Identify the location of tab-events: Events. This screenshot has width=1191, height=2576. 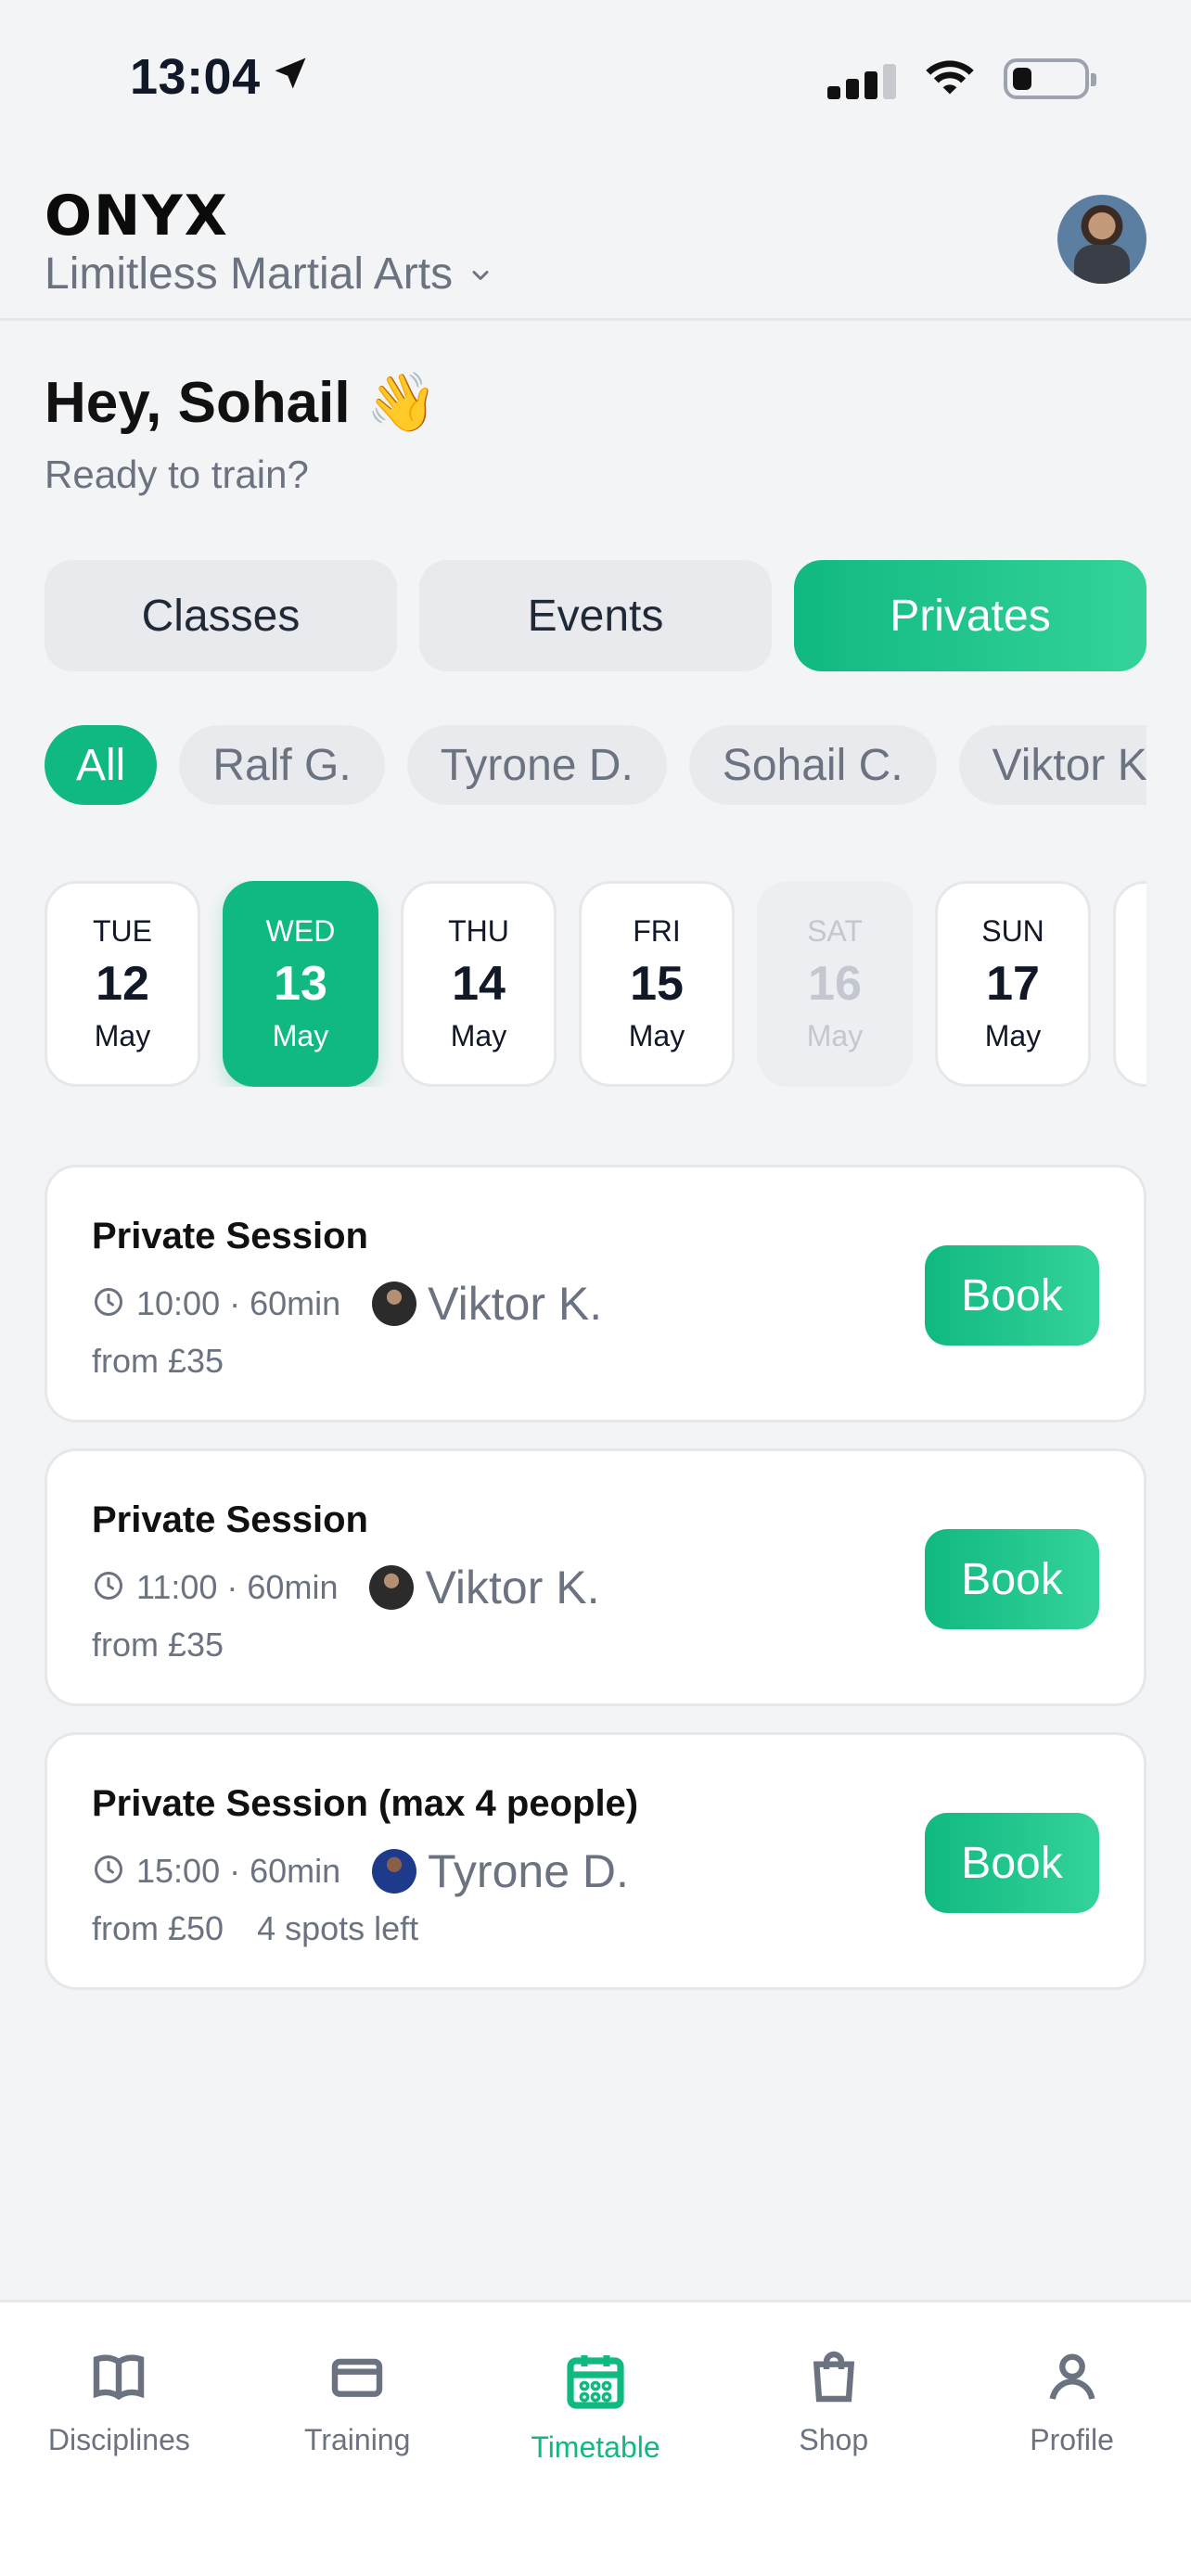
(595, 615).